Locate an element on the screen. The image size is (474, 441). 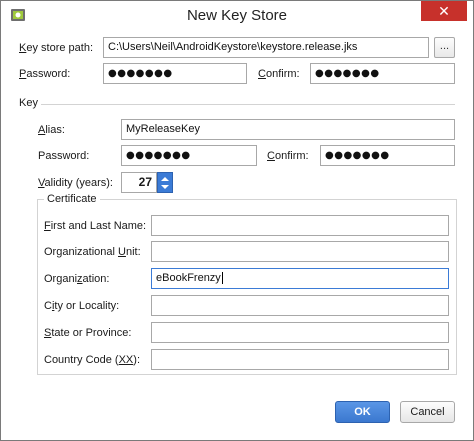
cancel-button: Cancel is located at coordinates (427, 412).